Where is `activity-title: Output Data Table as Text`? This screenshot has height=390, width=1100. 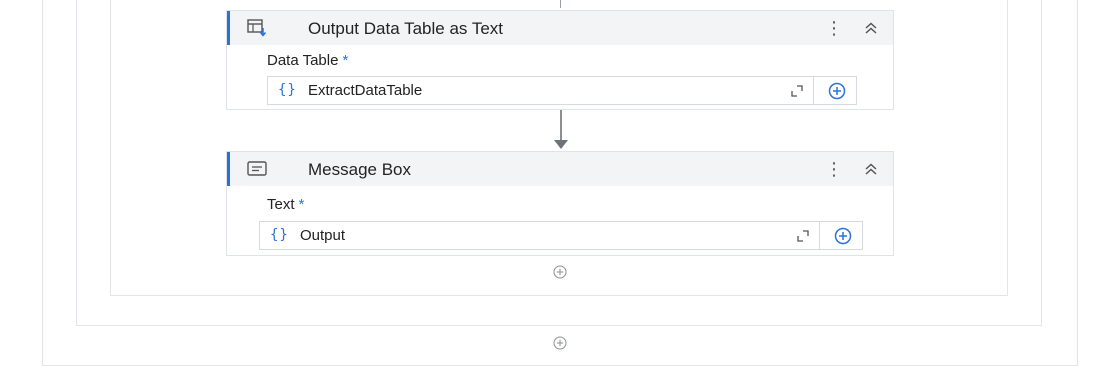 activity-title: Output Data Table as Text is located at coordinates (405, 28).